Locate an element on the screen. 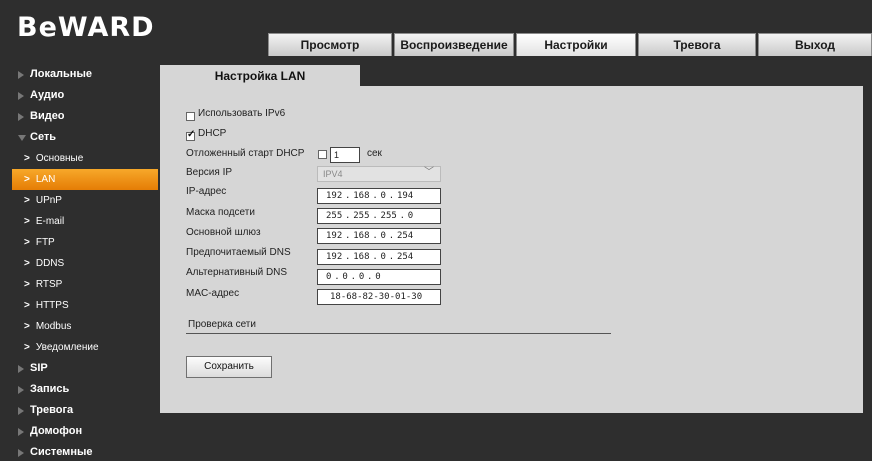 The height and width of the screenshot is (461, 872). sidebar-subitem-https: > HTTPS is located at coordinates (88, 305).